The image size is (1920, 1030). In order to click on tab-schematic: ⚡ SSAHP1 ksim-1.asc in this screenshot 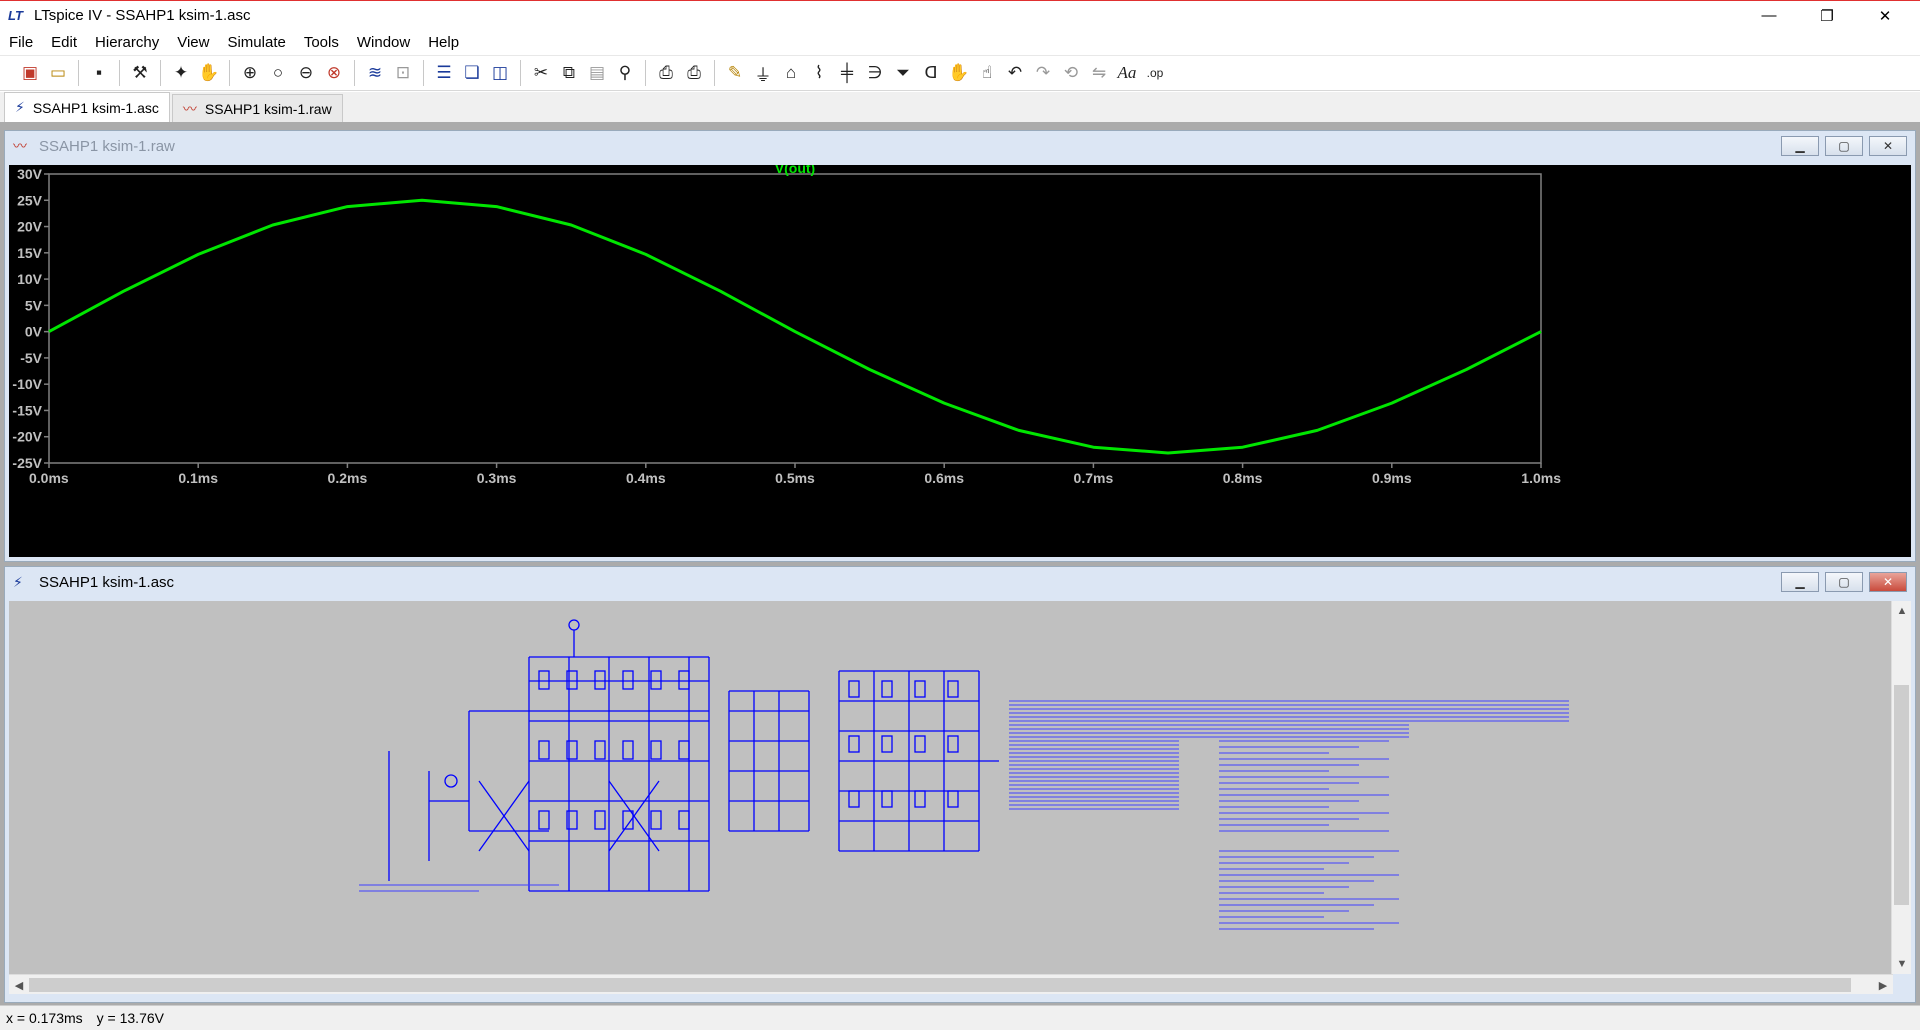, I will do `click(87, 107)`.